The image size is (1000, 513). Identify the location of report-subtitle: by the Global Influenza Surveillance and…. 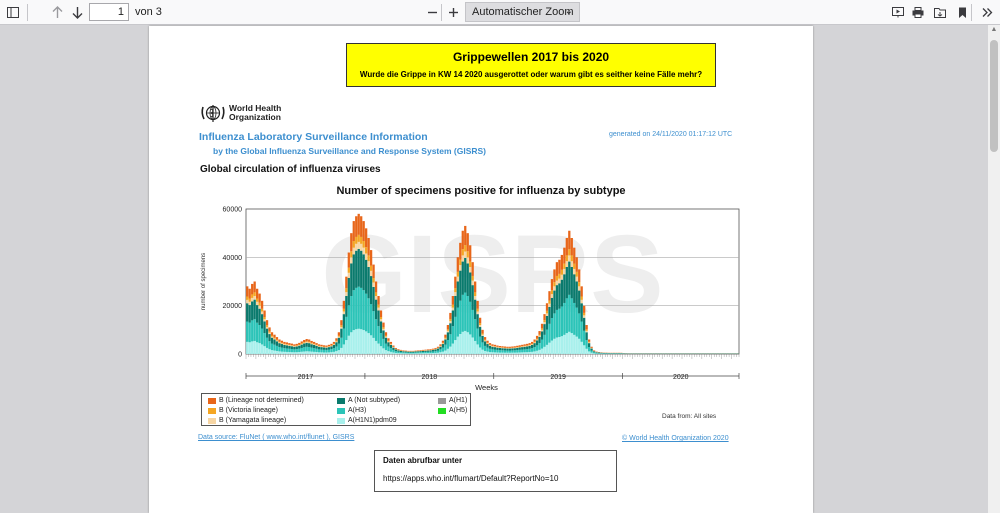
(350, 151).